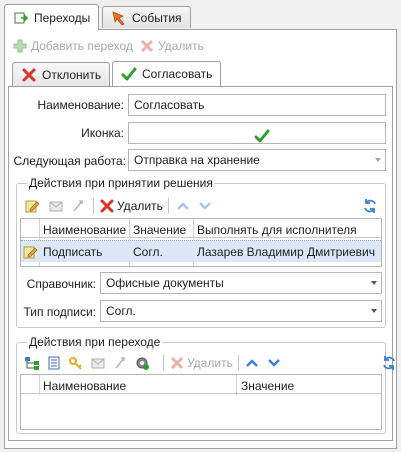 The width and height of the screenshot is (401, 452). I want to click on row-value: Согл., so click(148, 252).